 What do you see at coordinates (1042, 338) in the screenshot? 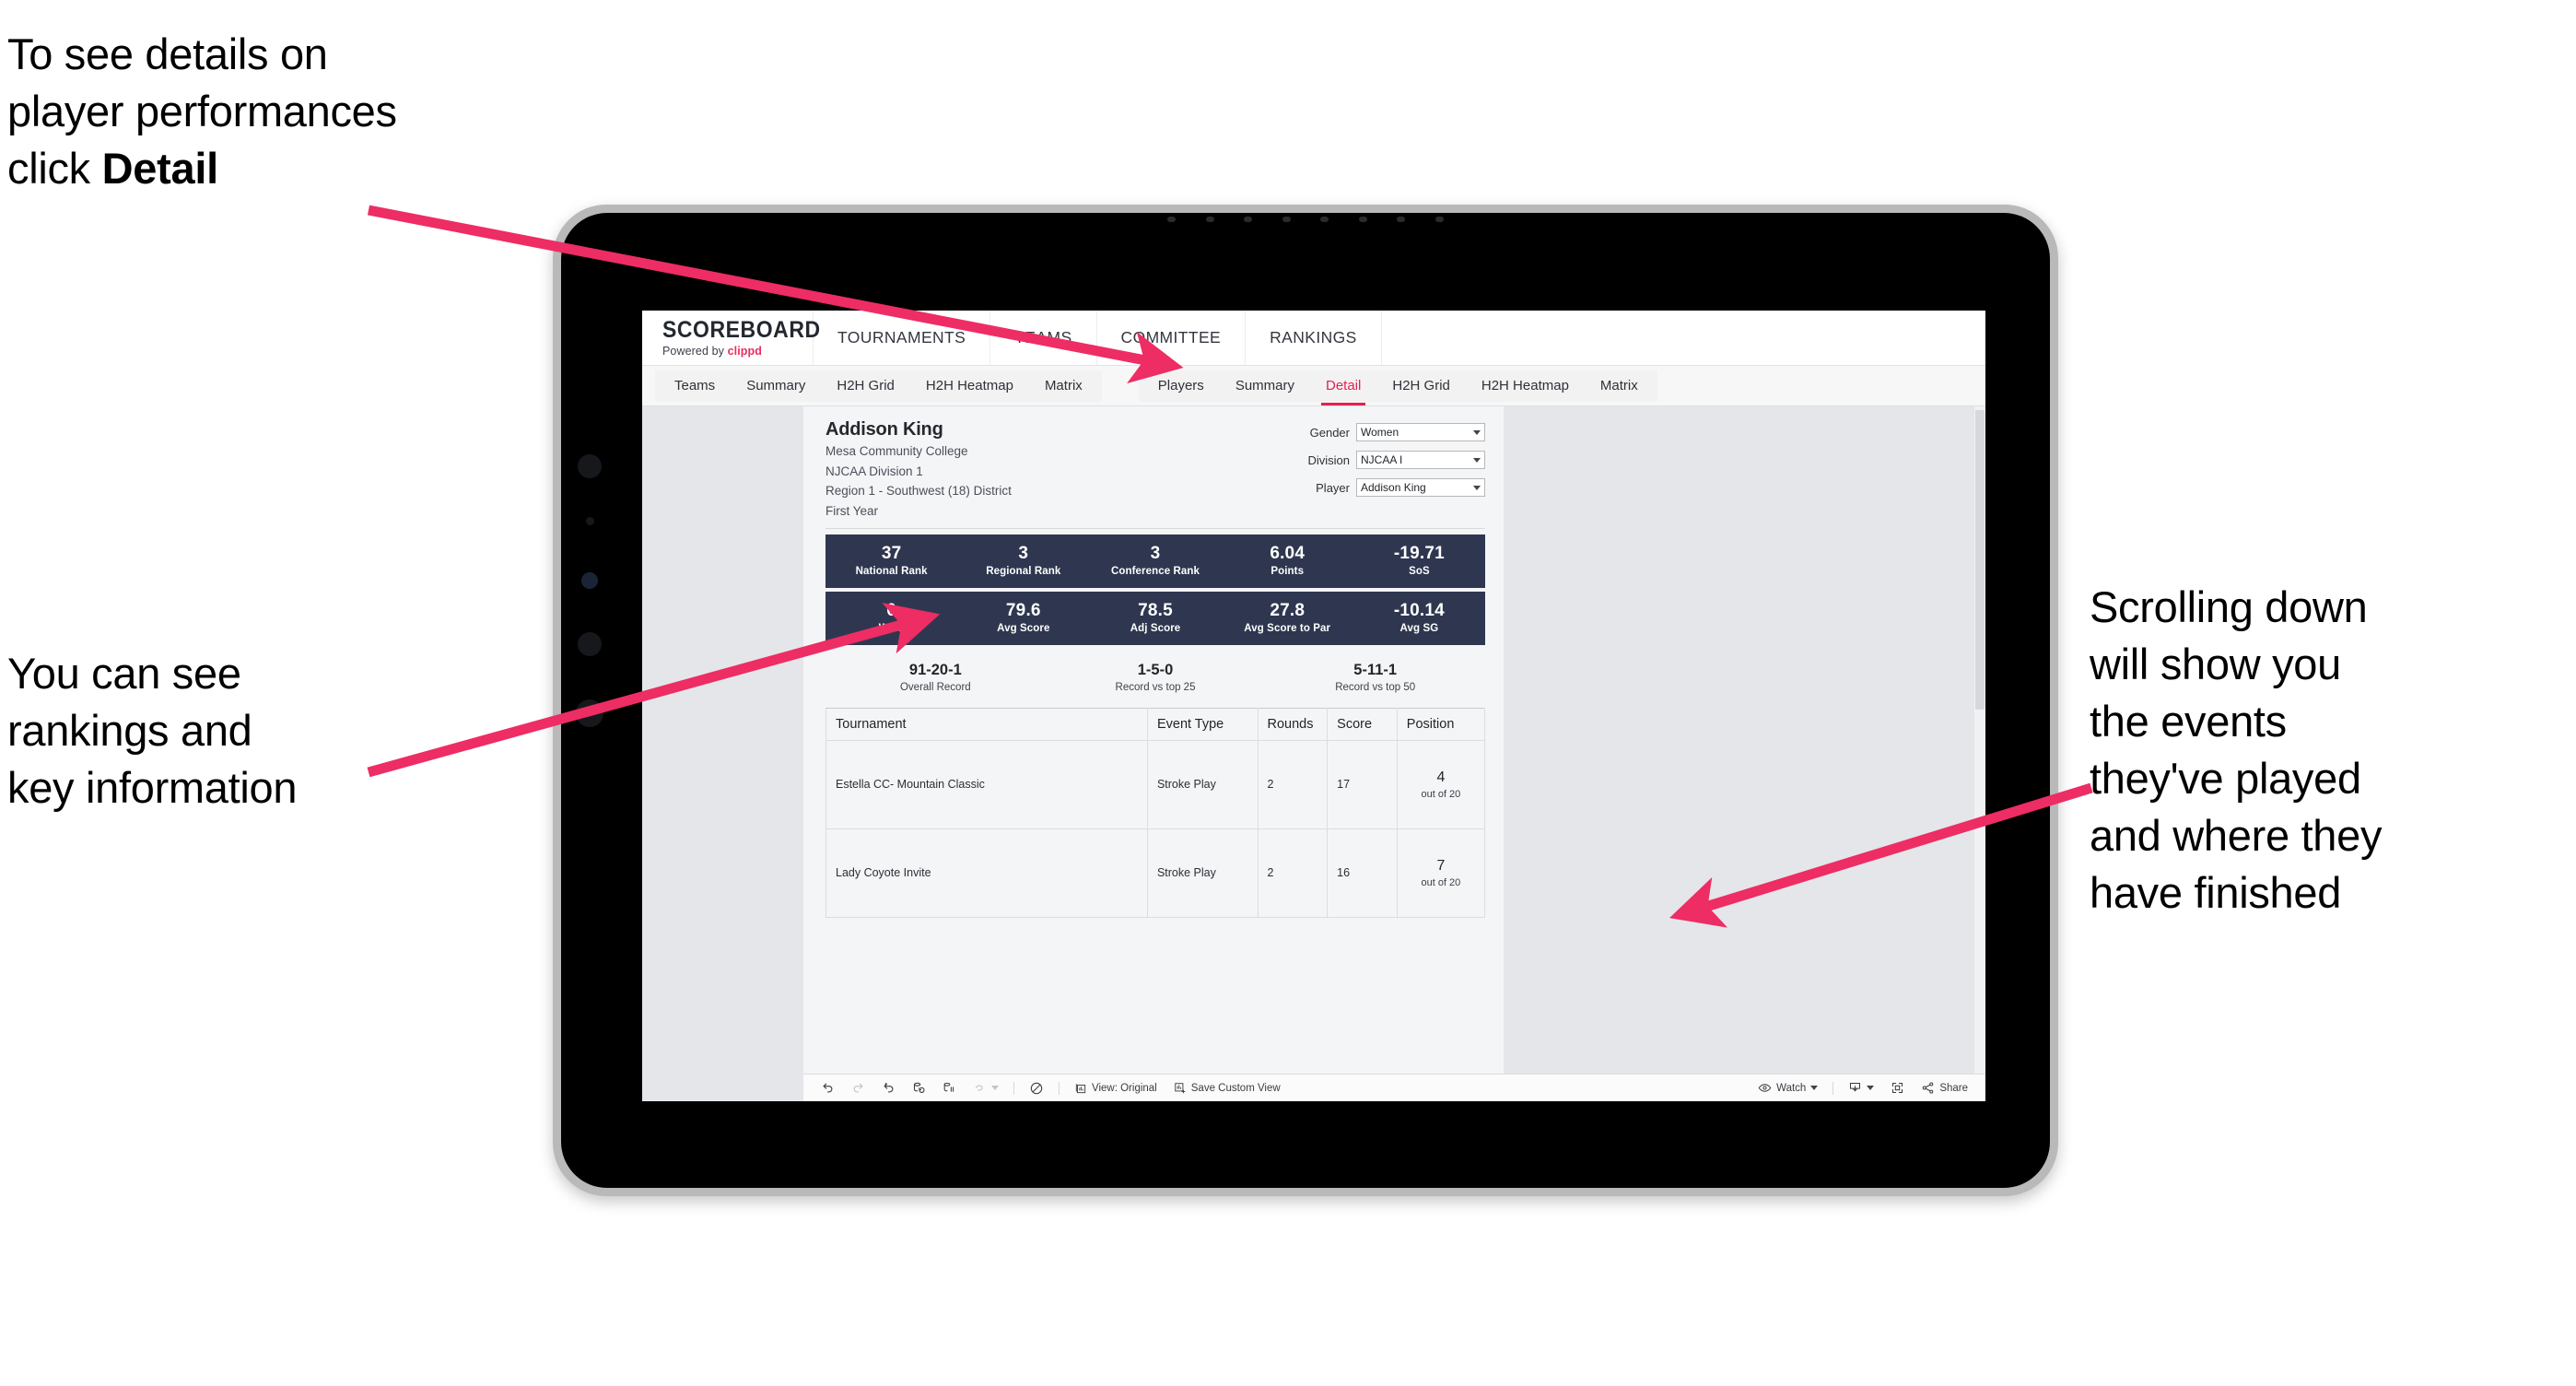
I see `nav-item-teams: TEAMS` at bounding box center [1042, 338].